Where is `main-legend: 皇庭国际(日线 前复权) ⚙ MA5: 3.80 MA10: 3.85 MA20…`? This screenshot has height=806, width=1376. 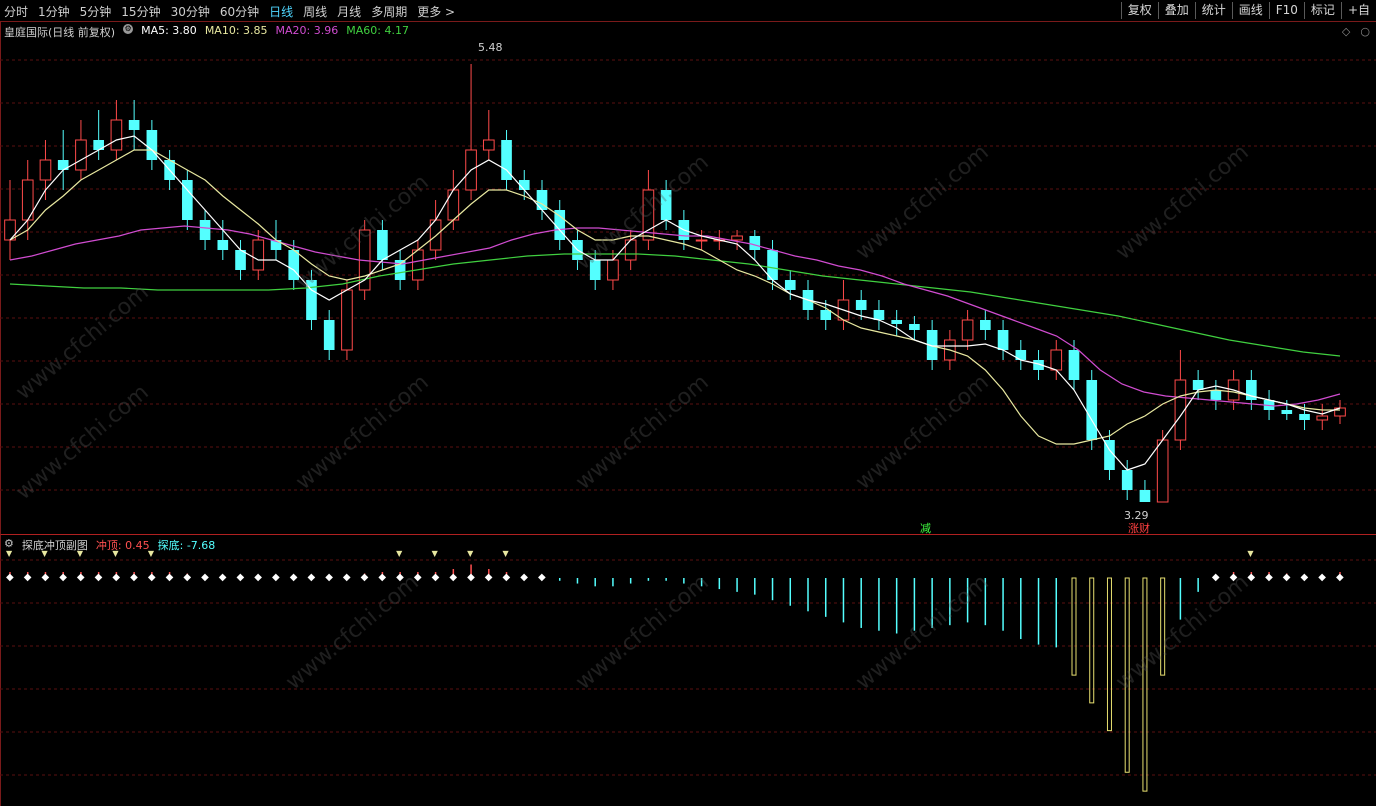
main-legend: 皇庭国际(日线 前复权) ⚙ MA5: 3.80 MA10: 3.85 MA20… is located at coordinates (206, 32).